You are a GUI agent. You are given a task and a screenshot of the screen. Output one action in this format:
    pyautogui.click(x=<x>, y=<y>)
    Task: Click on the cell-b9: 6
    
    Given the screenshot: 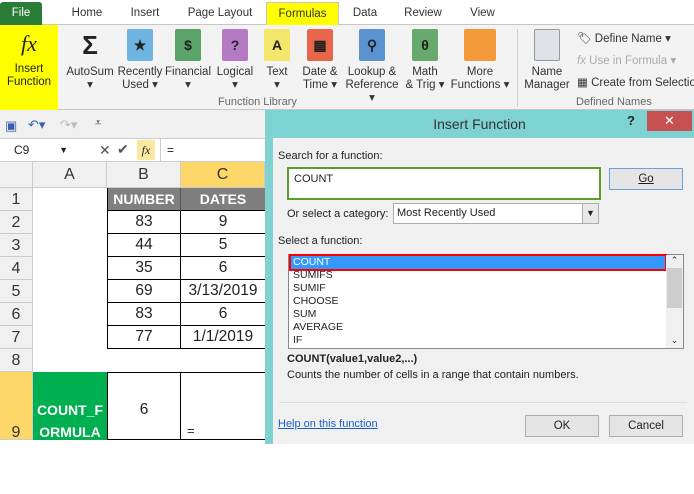 What is the action you would take?
    pyautogui.click(x=144, y=406)
    